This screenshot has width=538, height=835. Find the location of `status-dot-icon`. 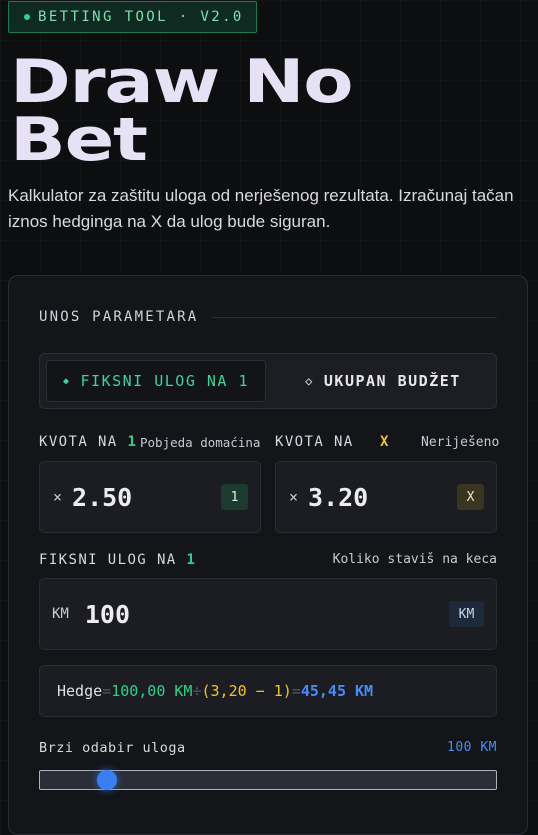

status-dot-icon is located at coordinates (27, 17).